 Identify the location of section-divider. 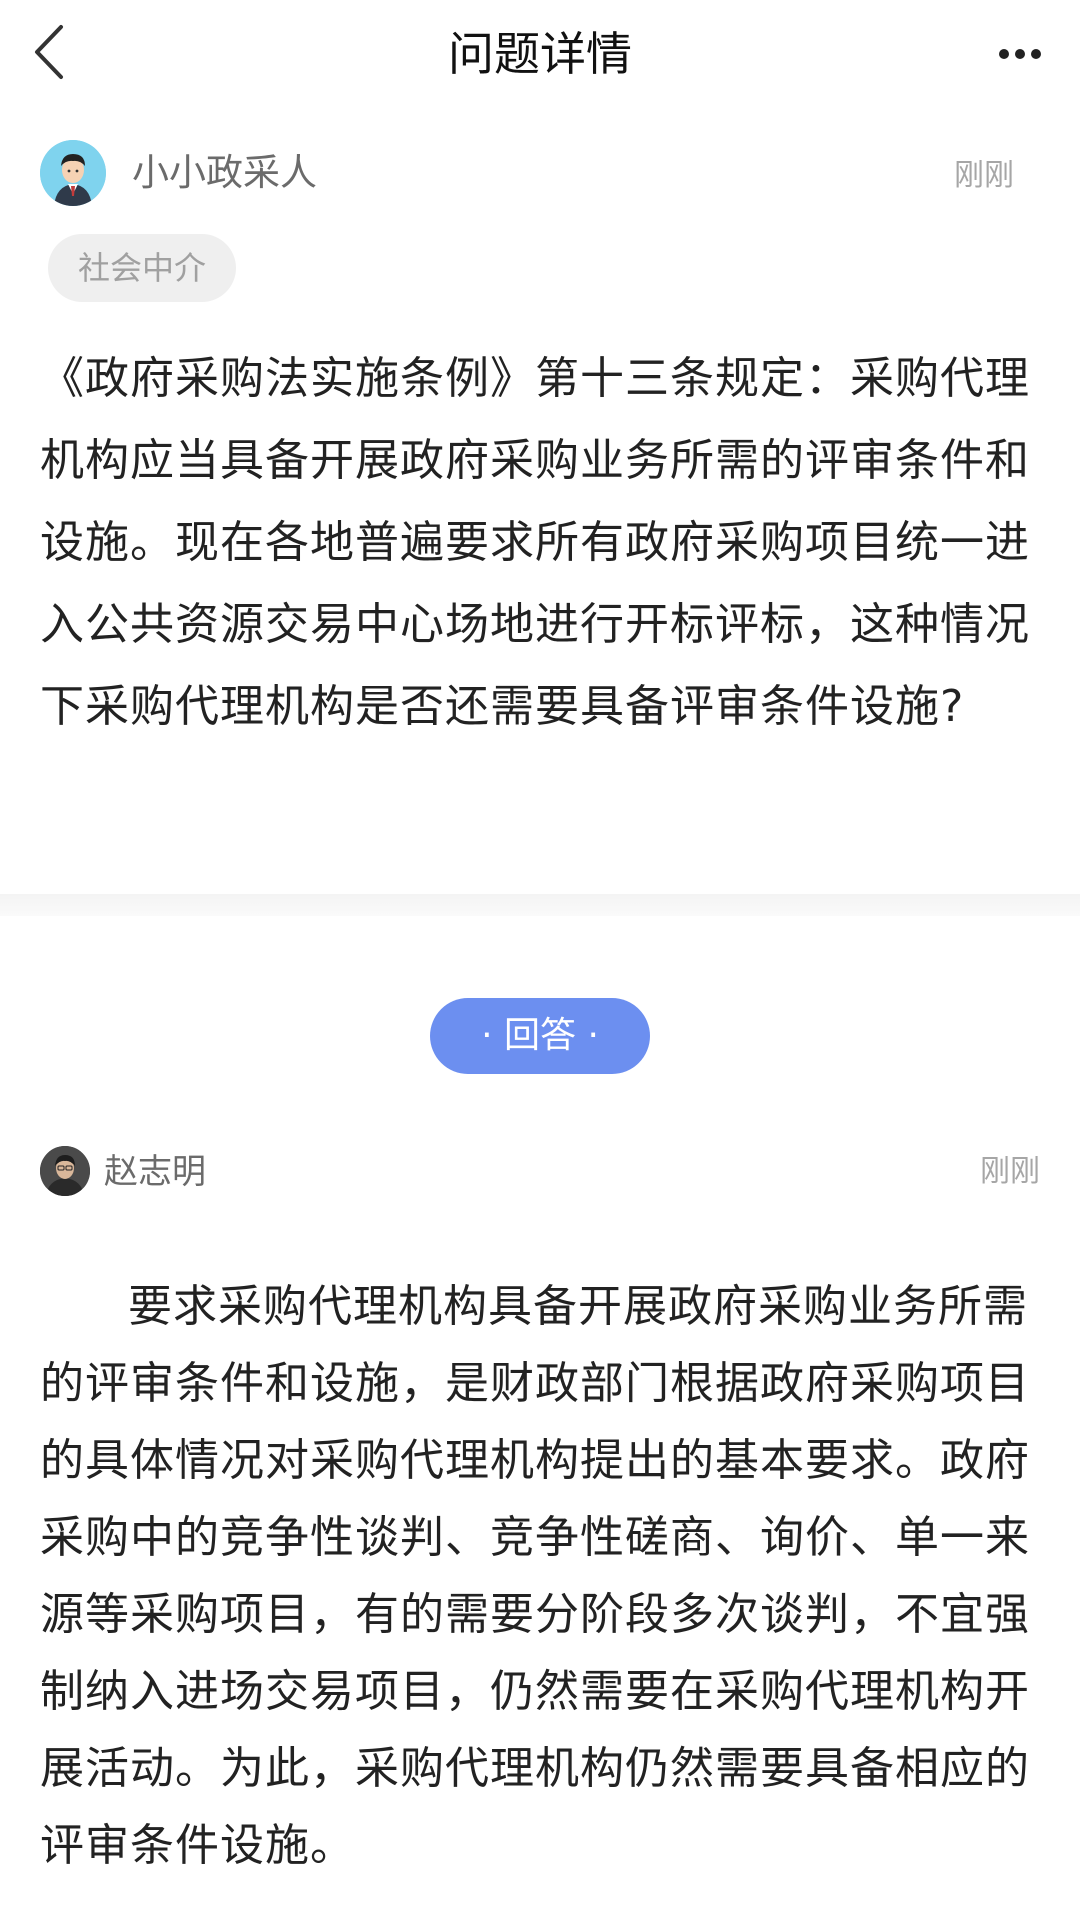
(540, 905).